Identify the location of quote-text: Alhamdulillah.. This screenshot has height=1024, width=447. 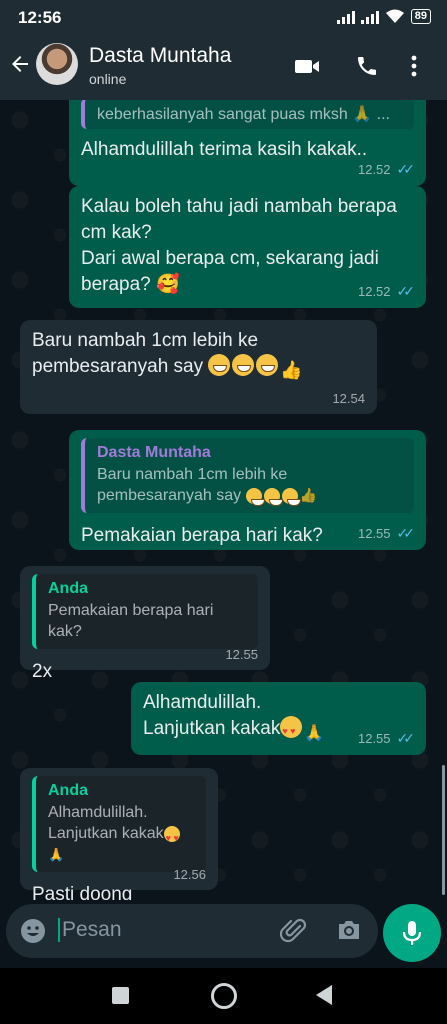
(98, 812).